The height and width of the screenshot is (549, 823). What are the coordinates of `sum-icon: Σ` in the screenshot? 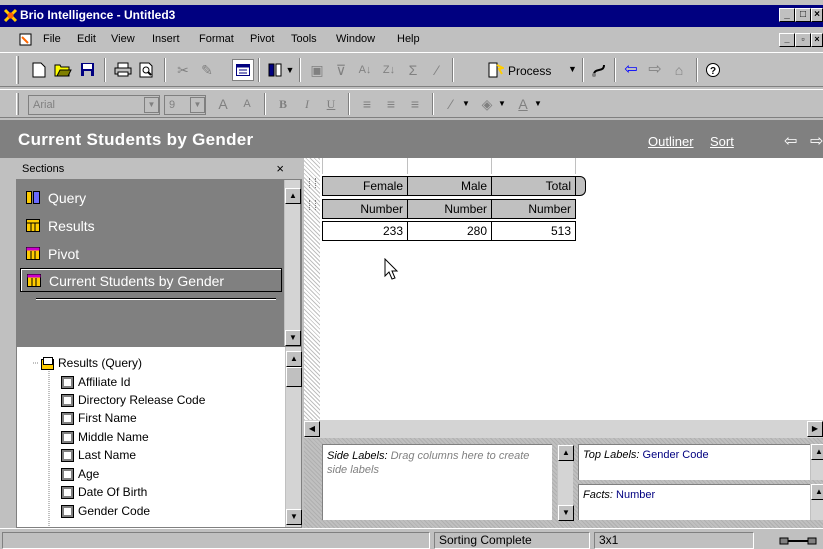 It's located at (413, 70).